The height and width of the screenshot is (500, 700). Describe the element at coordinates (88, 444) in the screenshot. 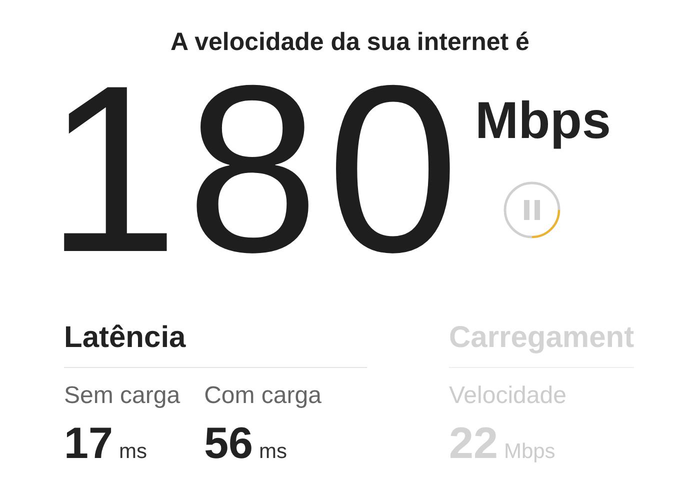

I see `metric-value: 17` at that location.